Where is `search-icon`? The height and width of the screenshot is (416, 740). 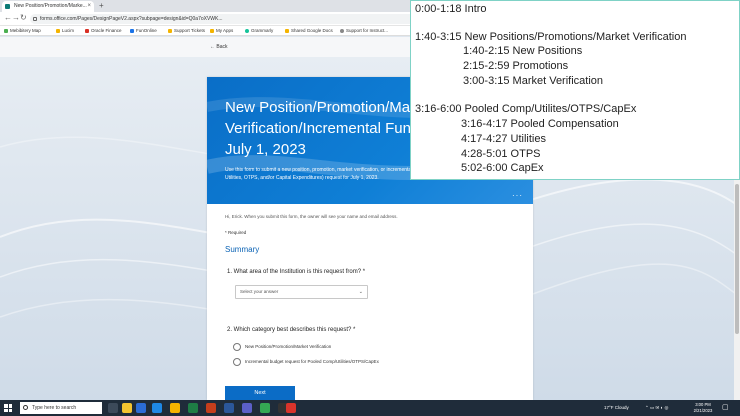 search-icon is located at coordinates (25, 407).